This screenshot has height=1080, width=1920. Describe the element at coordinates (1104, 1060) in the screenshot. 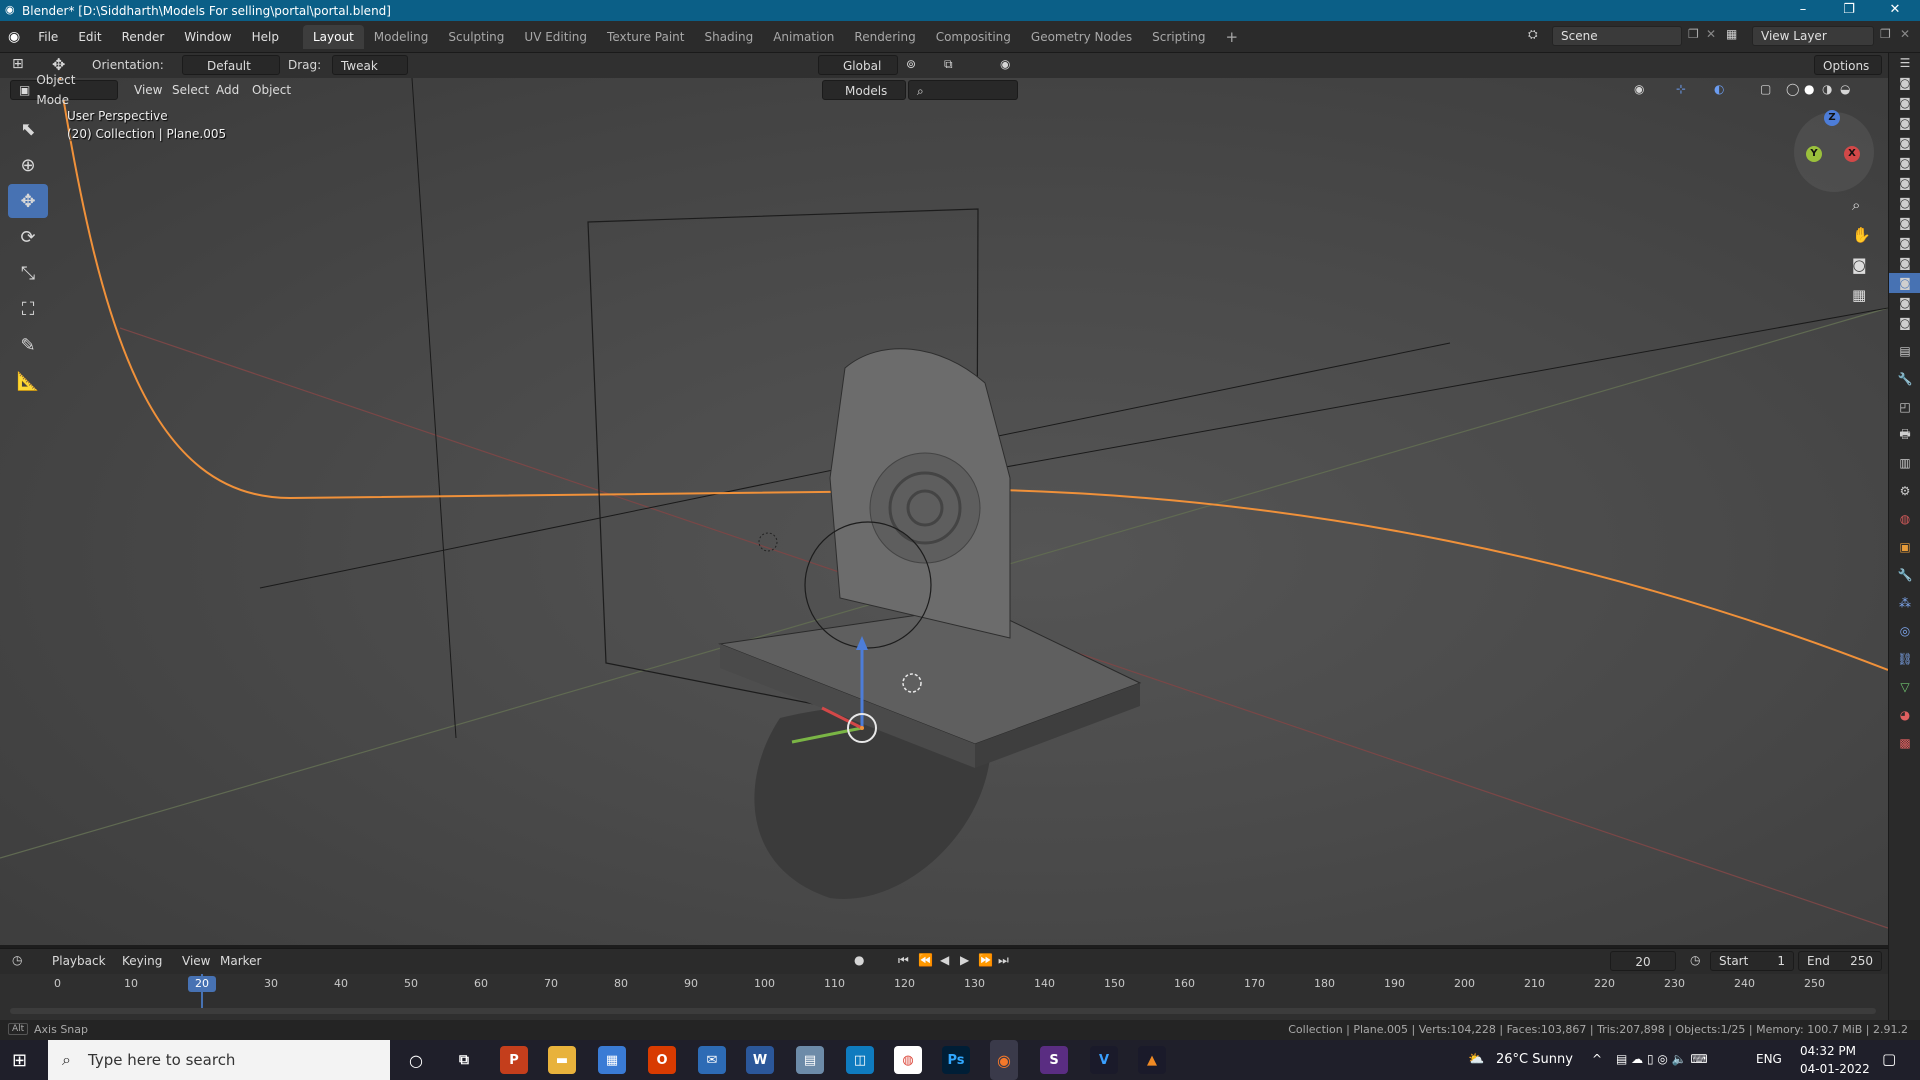

I see `vpn-icon: V` at that location.